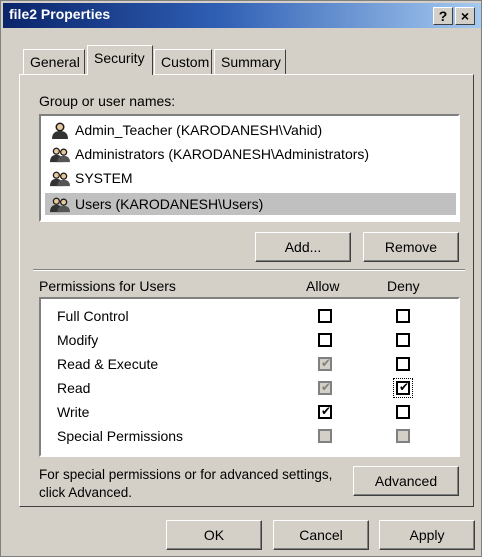 This screenshot has width=482, height=557. Describe the element at coordinates (54, 62) in the screenshot. I see `tab-general: General` at that location.